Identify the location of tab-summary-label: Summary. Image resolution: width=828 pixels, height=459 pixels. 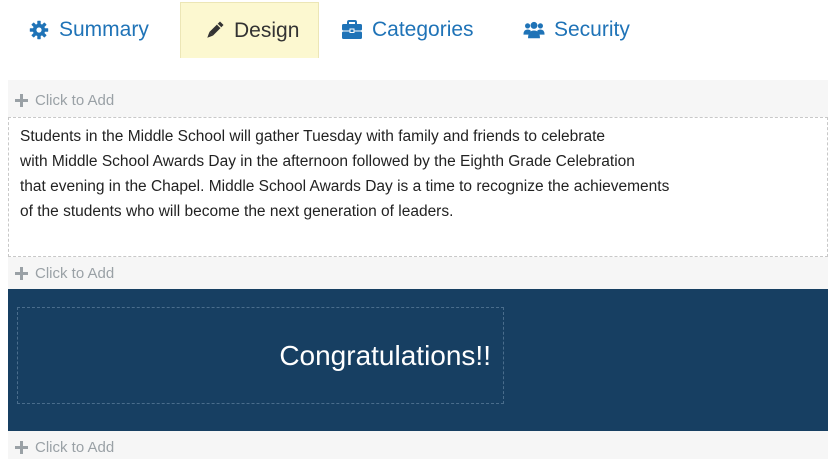
(104, 29).